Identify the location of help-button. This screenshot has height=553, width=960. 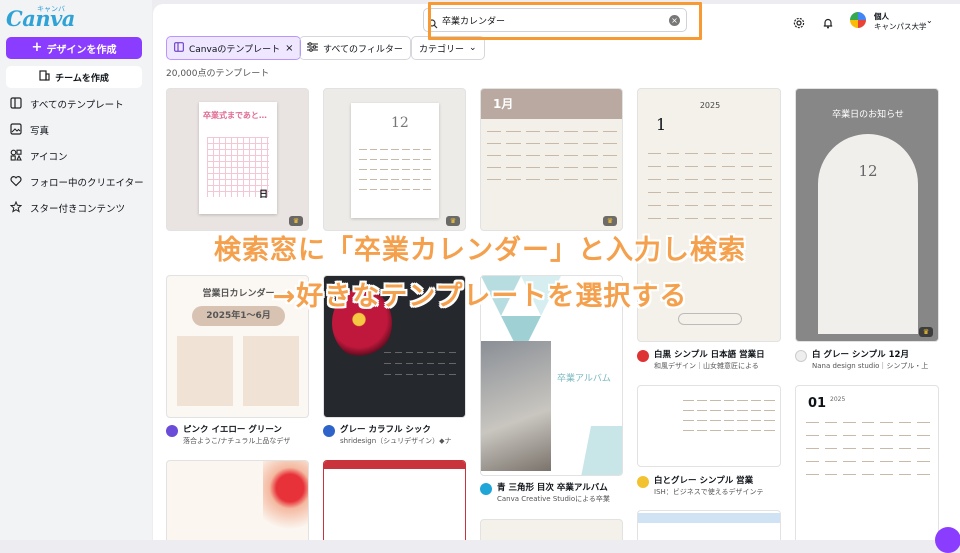
(947, 540).